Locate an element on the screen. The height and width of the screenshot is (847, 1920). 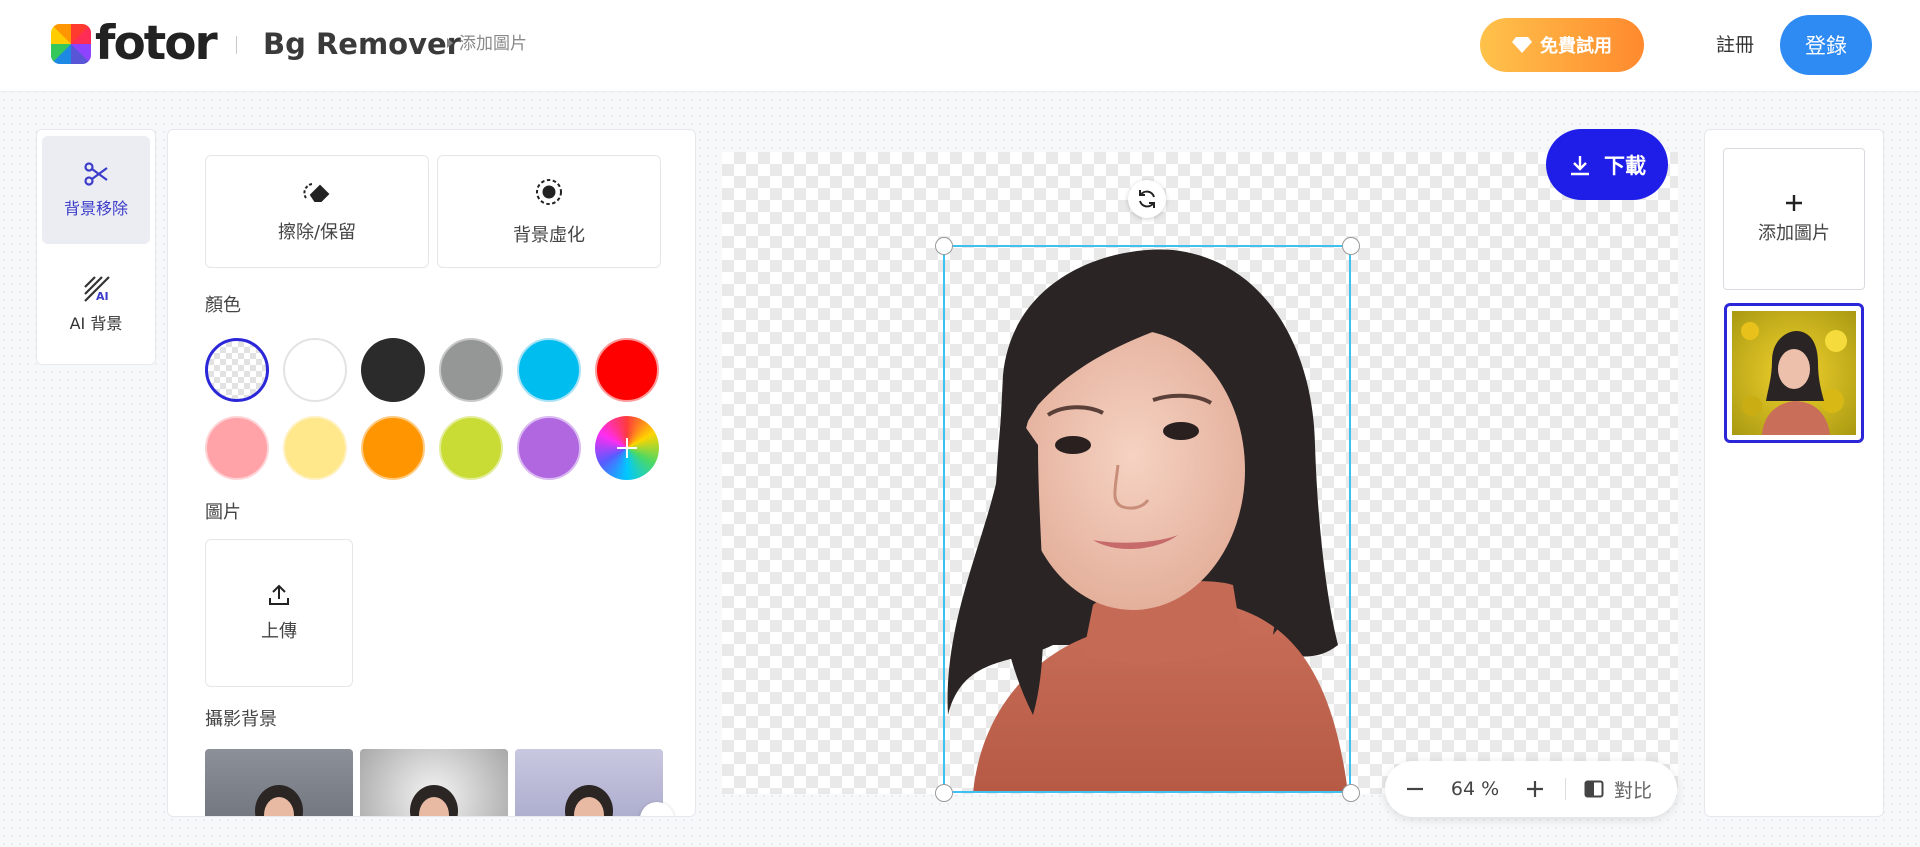
download-label: 下載 is located at coordinates (1625, 165).